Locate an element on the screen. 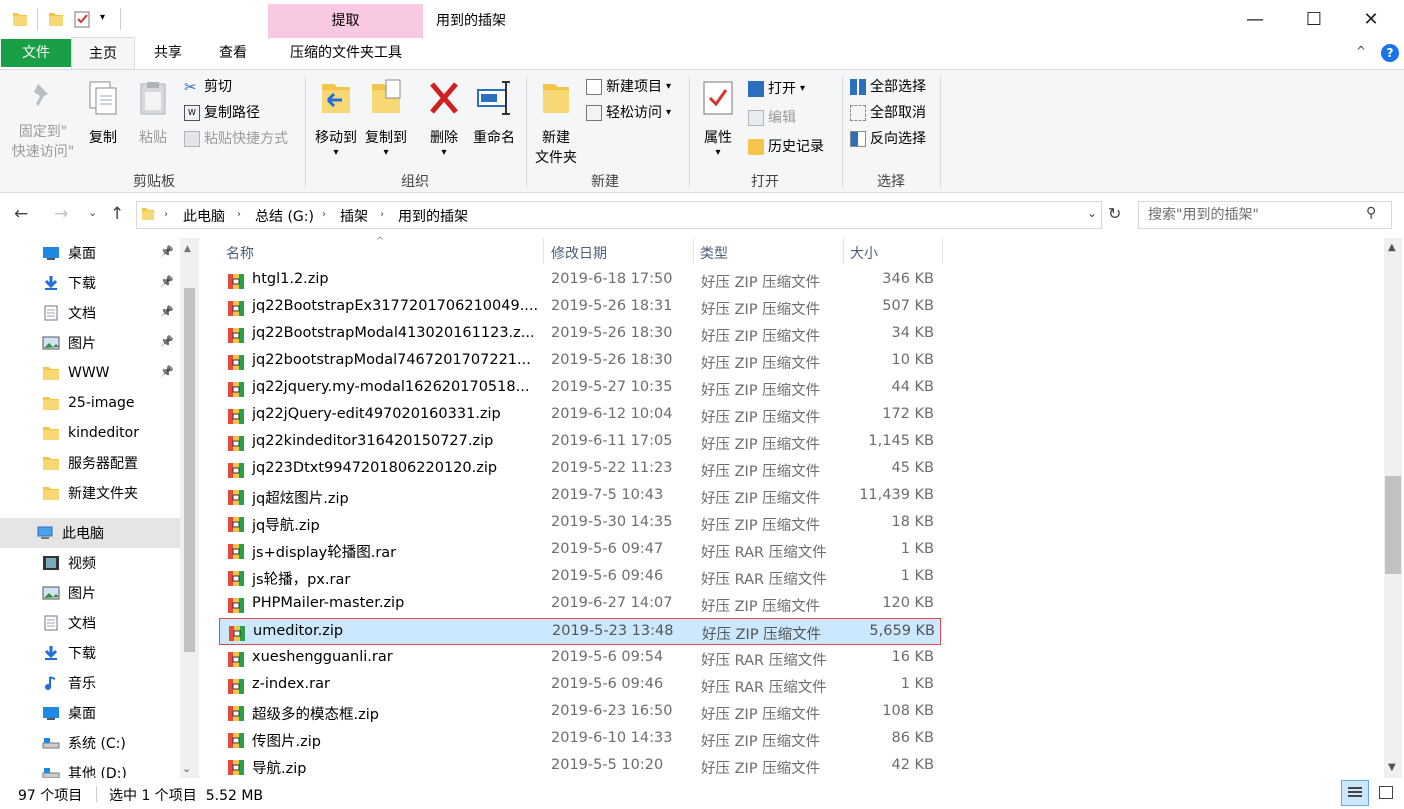 The height and width of the screenshot is (809, 1404). nav-item: 音乐 is located at coordinates (90, 683).